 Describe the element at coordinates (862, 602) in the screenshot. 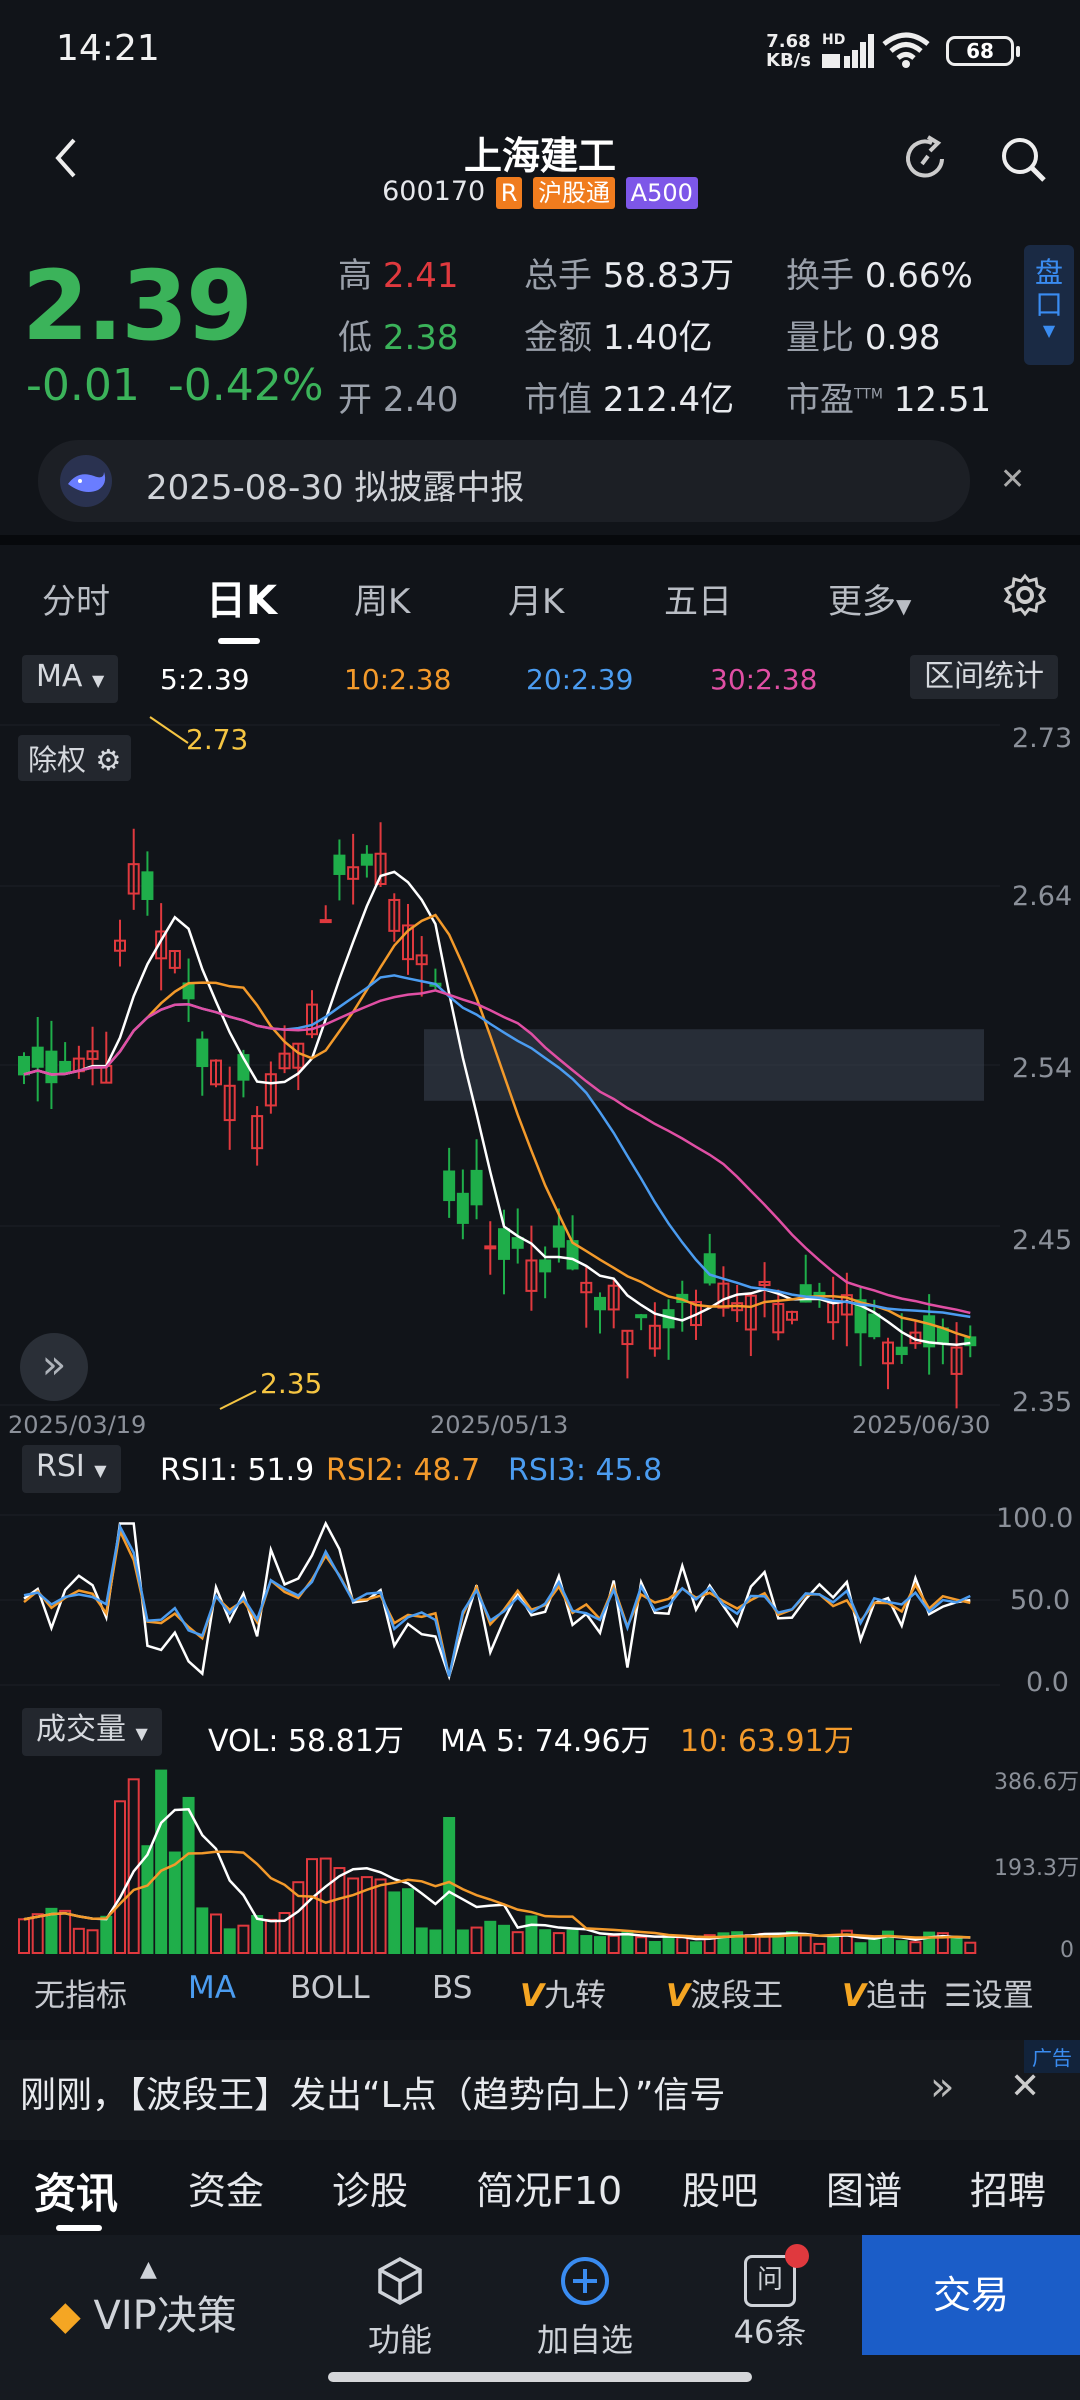

I see `tab-more-label: 更多` at that location.